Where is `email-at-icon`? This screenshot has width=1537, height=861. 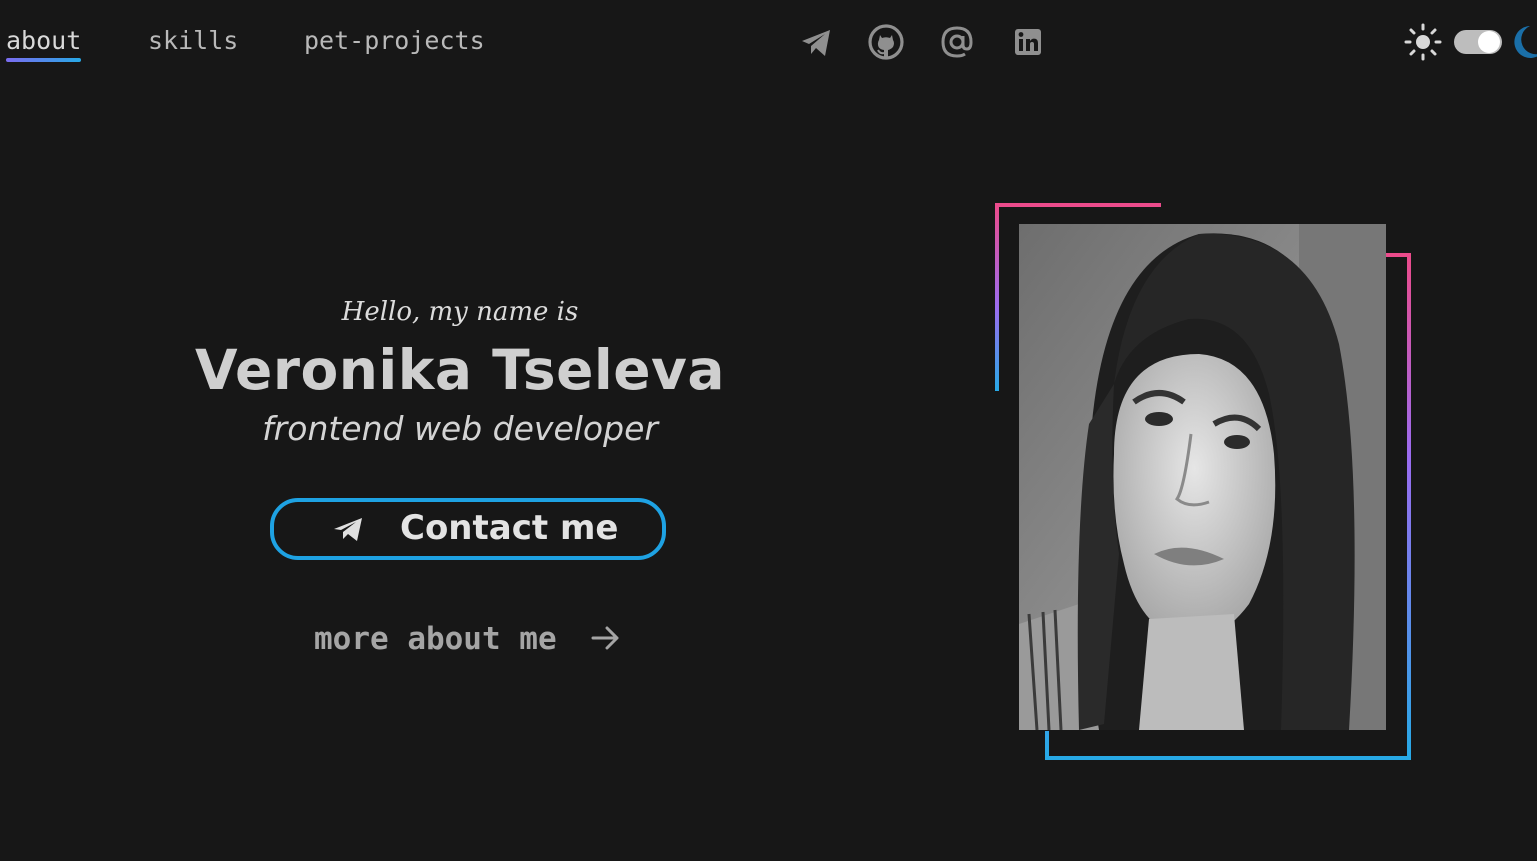 email-at-icon is located at coordinates (957, 42).